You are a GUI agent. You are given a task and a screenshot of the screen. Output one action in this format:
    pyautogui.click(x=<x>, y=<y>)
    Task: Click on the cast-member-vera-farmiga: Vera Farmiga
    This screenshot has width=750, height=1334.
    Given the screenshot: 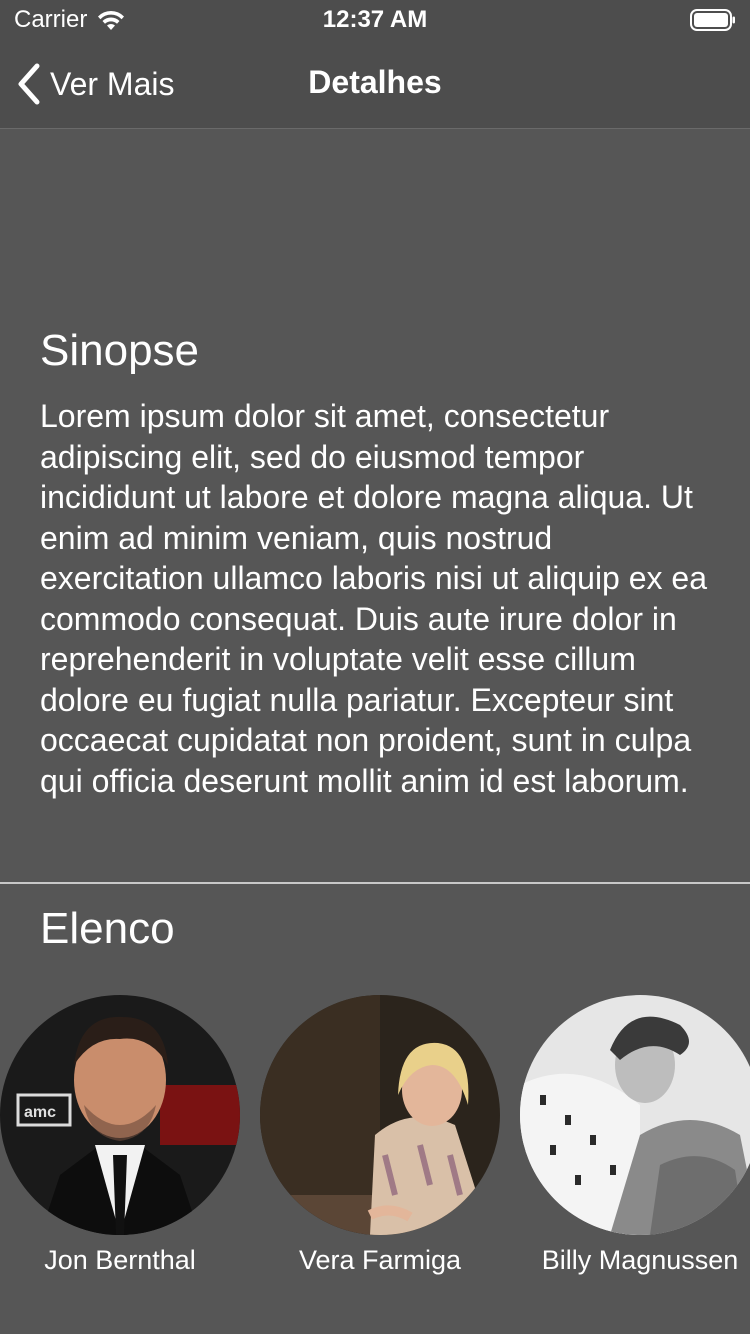 What is the action you would take?
    pyautogui.click(x=390, y=1140)
    